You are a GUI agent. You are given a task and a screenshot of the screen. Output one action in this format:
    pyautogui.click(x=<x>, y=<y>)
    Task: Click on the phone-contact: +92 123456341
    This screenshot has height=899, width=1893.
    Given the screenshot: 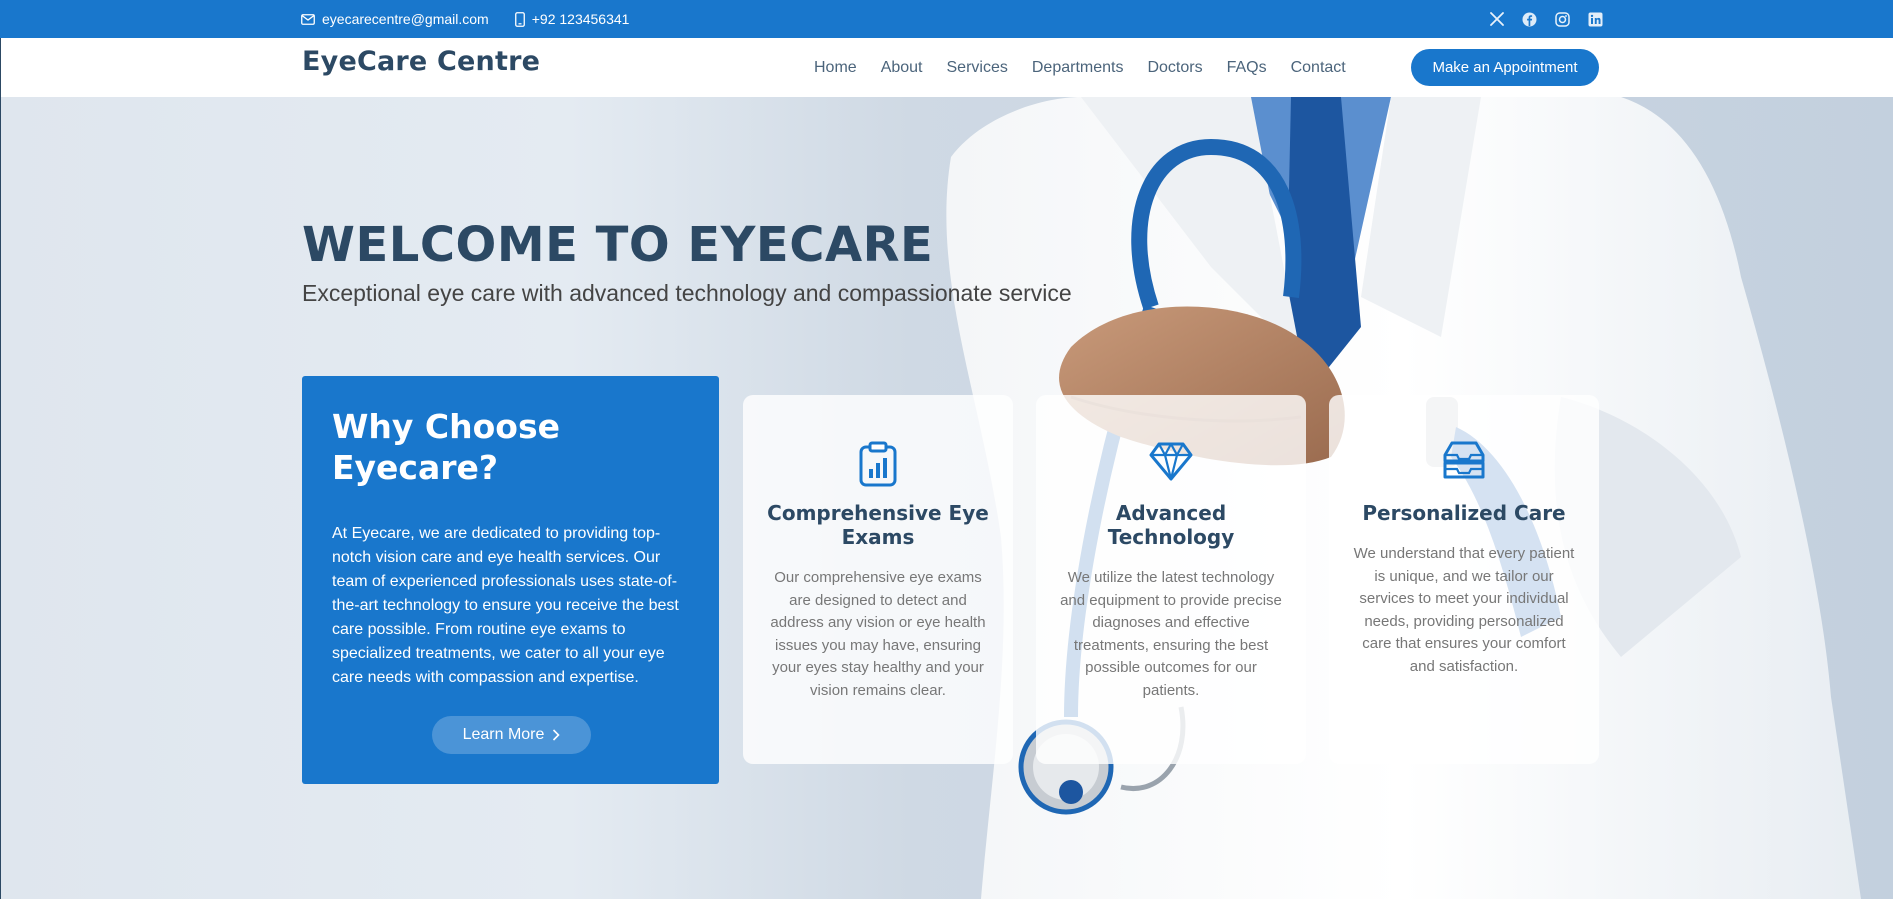 What is the action you would take?
    pyautogui.click(x=572, y=19)
    